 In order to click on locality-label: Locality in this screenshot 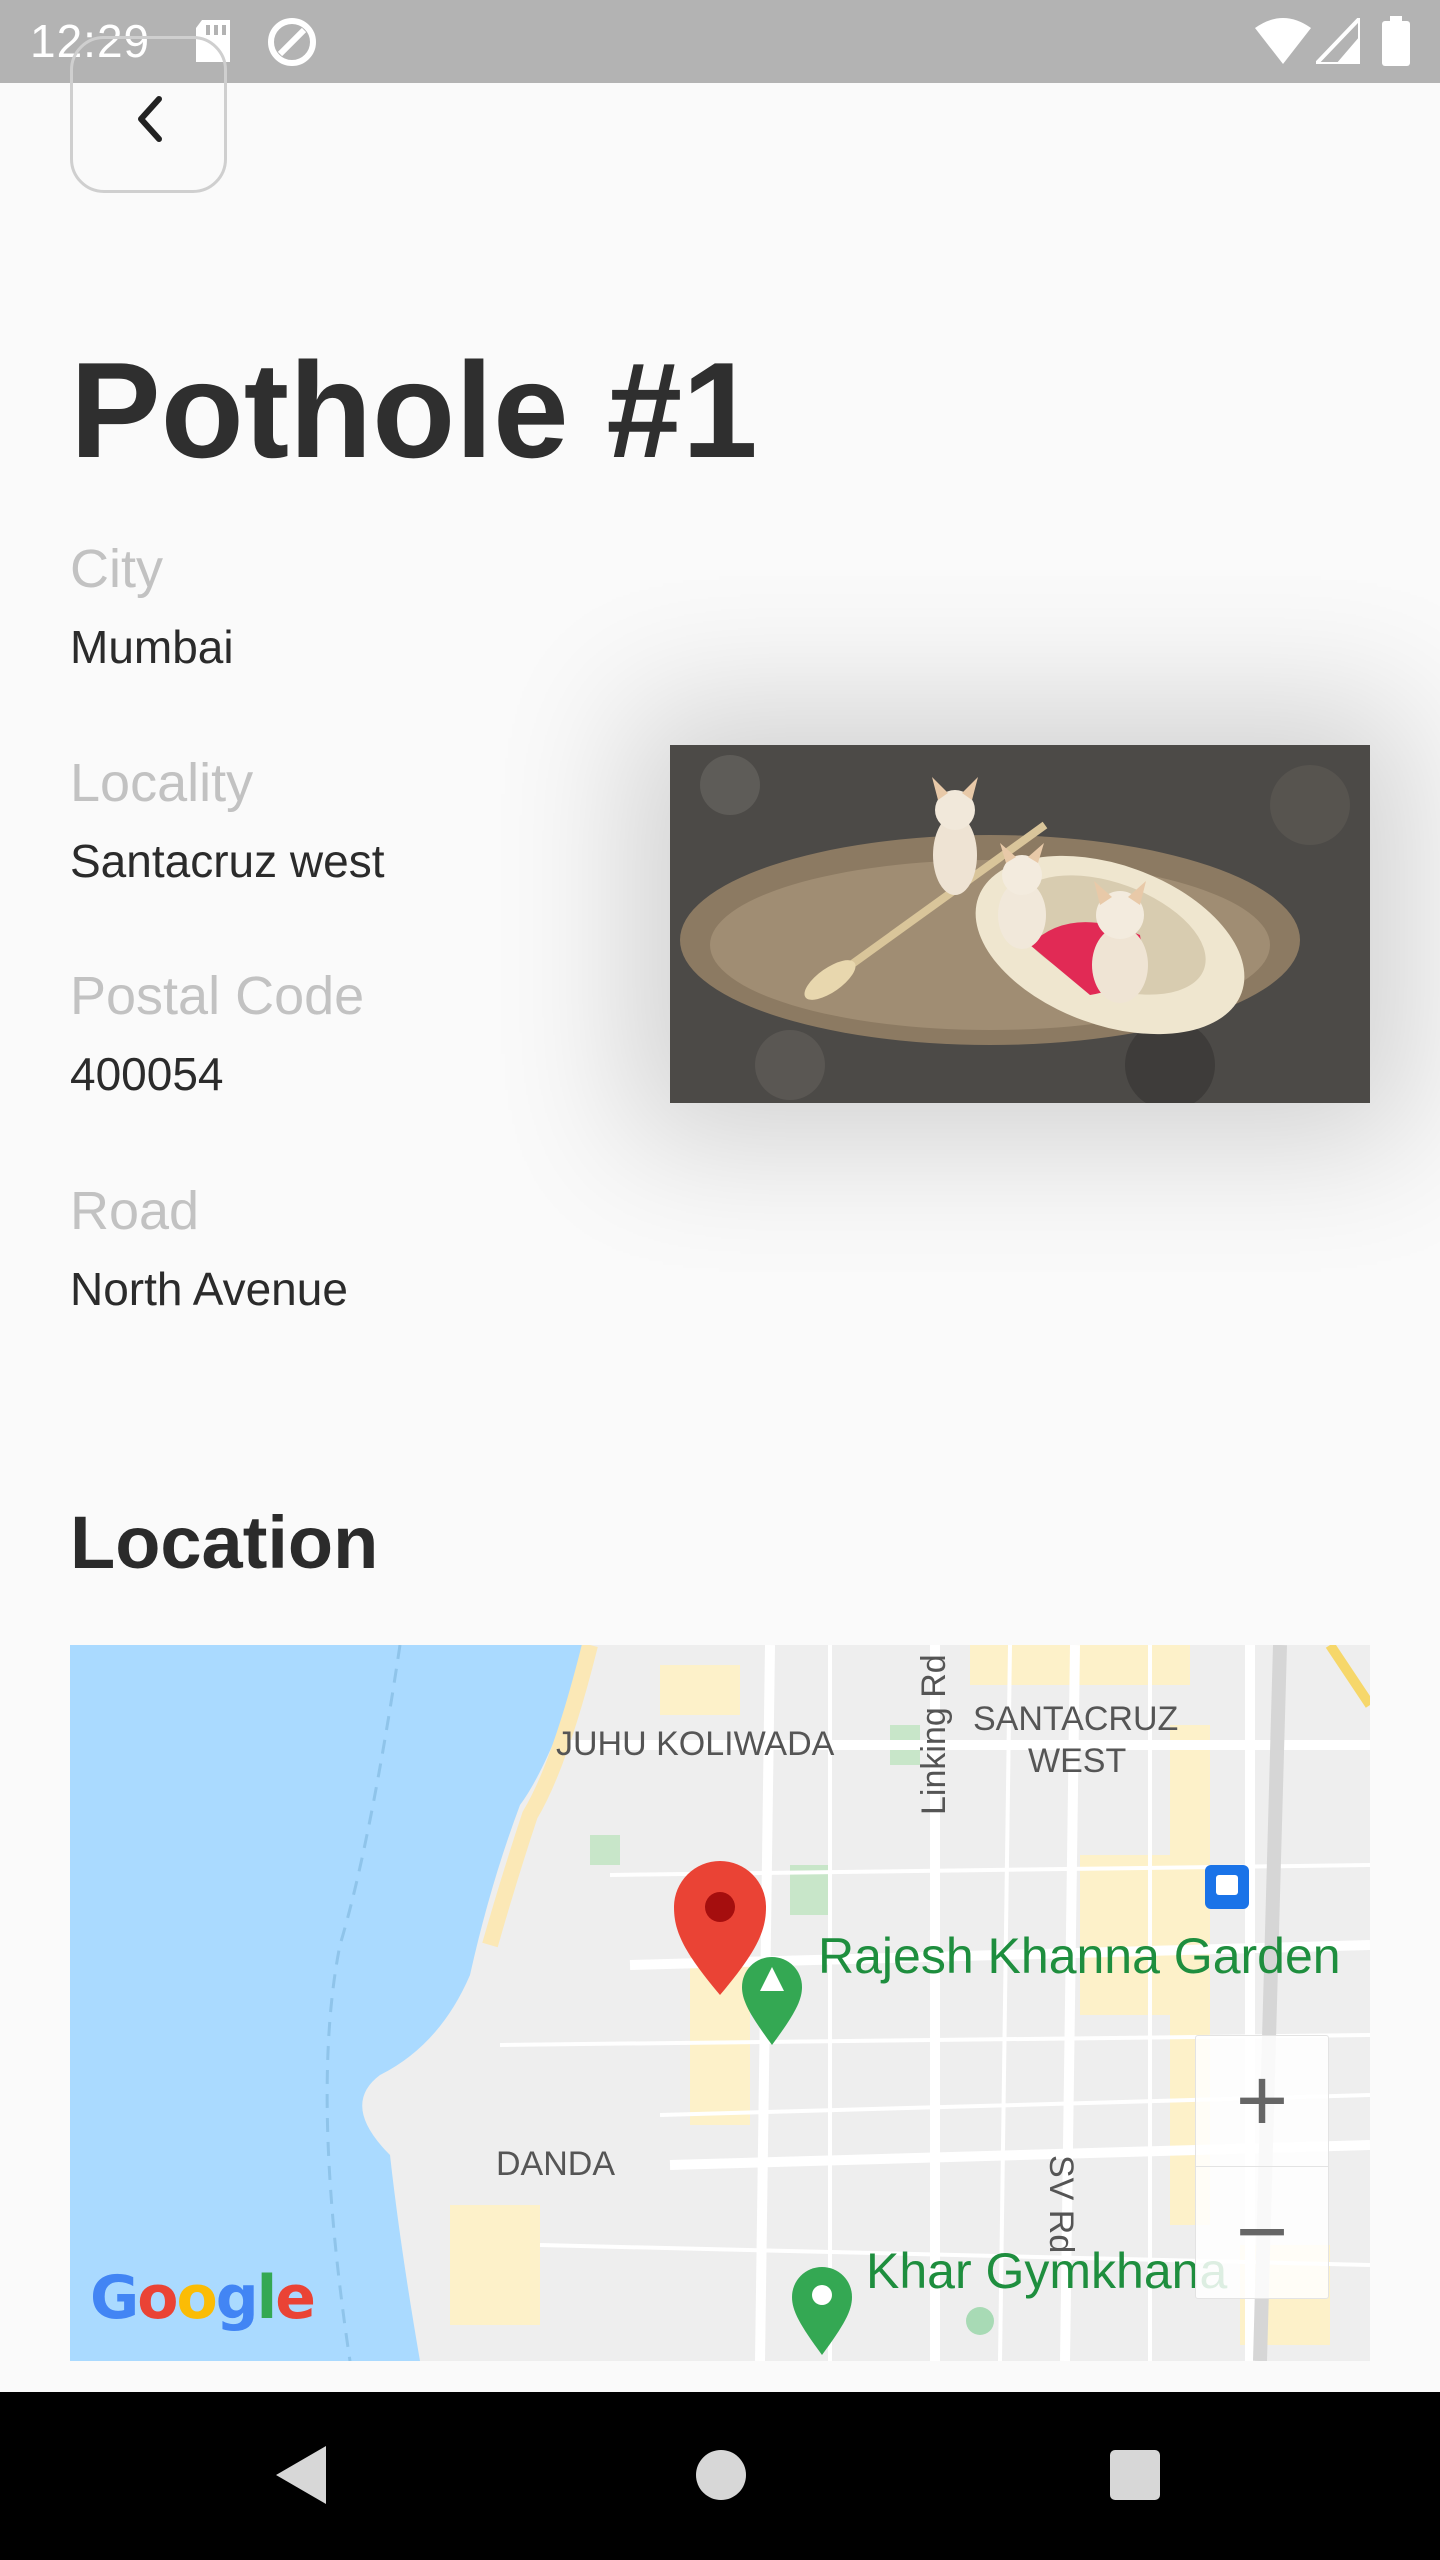, I will do `click(162, 783)`.